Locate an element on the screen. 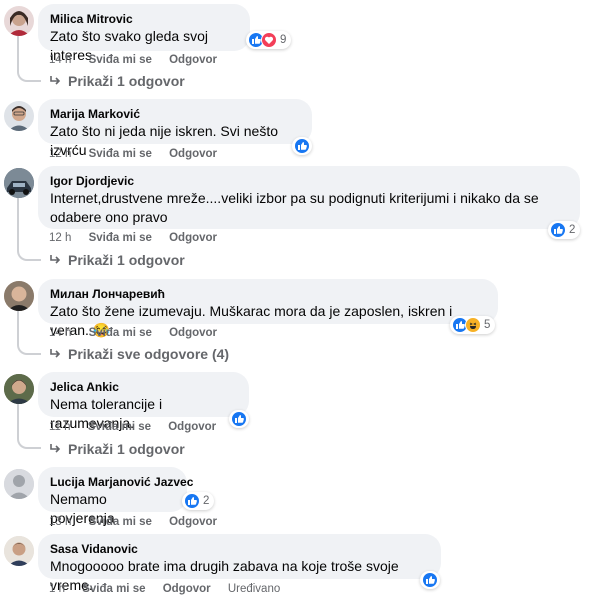  comment-author: Sasa Vidanovic is located at coordinates (239, 549).